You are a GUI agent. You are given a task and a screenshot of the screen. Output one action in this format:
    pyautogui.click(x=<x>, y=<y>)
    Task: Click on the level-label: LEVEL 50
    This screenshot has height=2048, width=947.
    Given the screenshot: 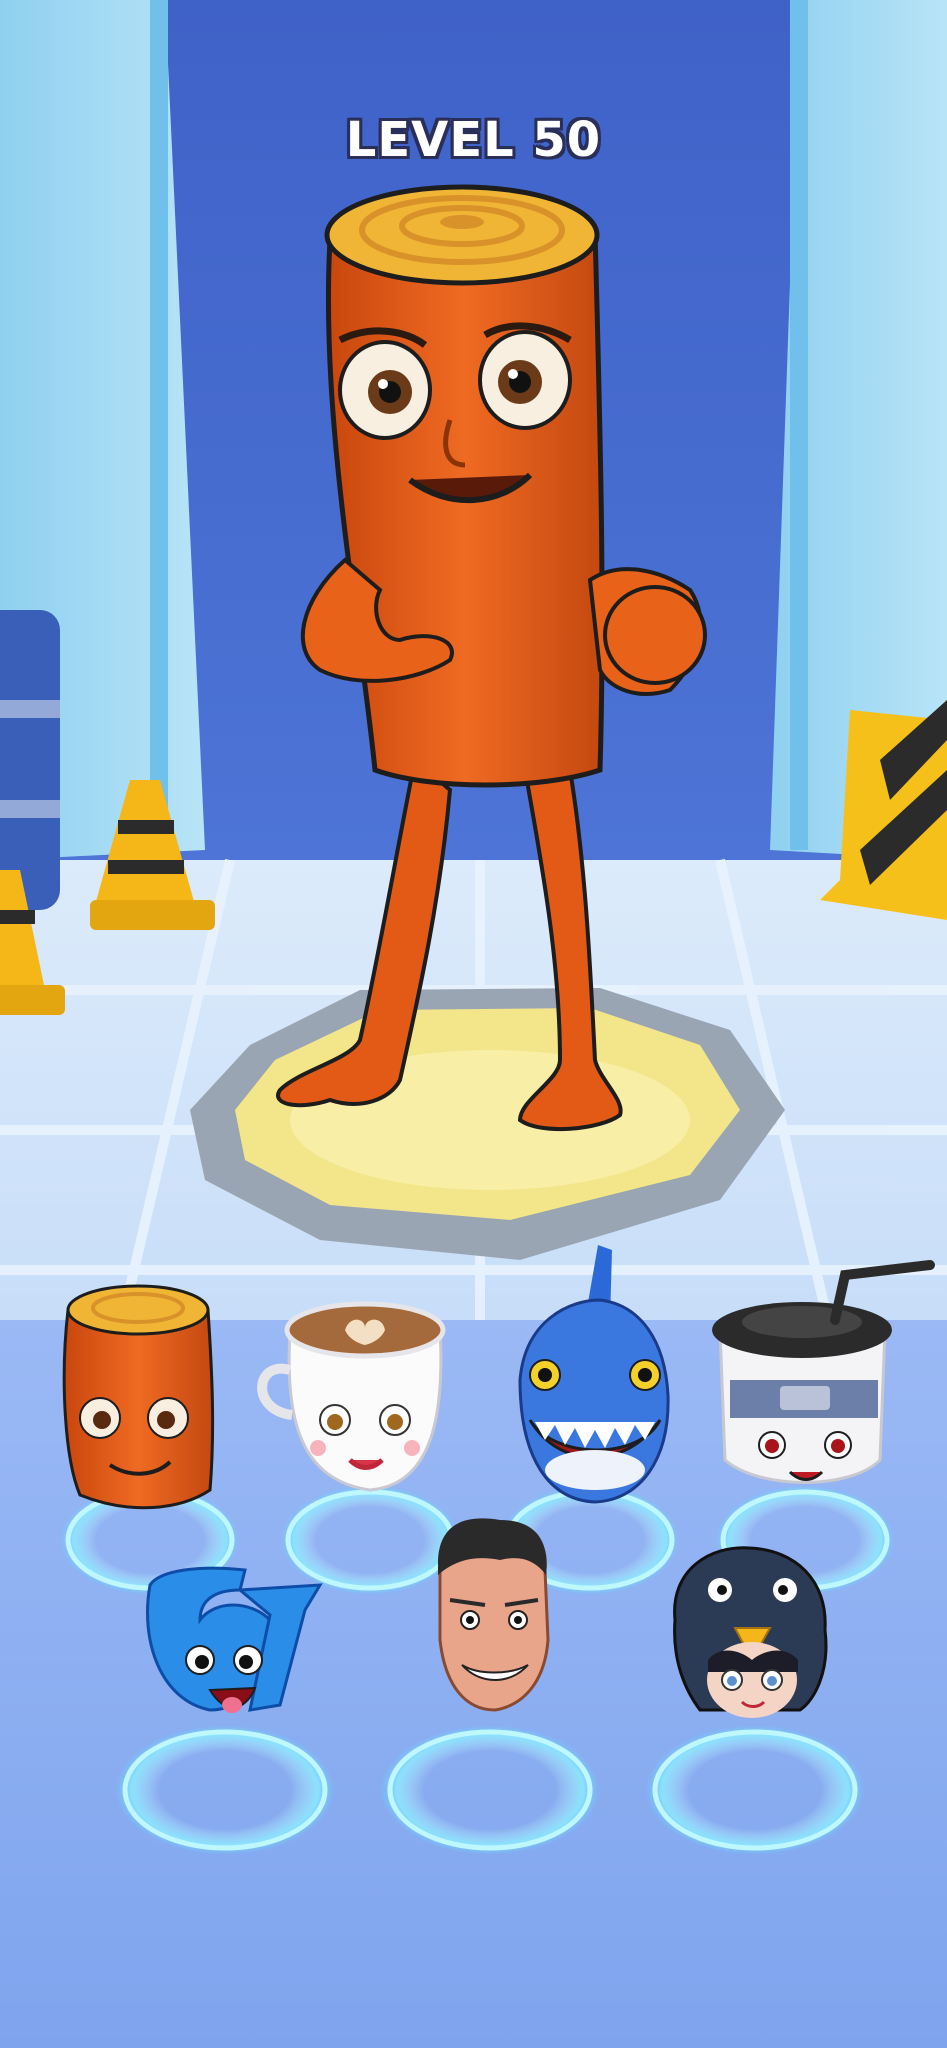 What is the action you would take?
    pyautogui.click(x=473, y=140)
    